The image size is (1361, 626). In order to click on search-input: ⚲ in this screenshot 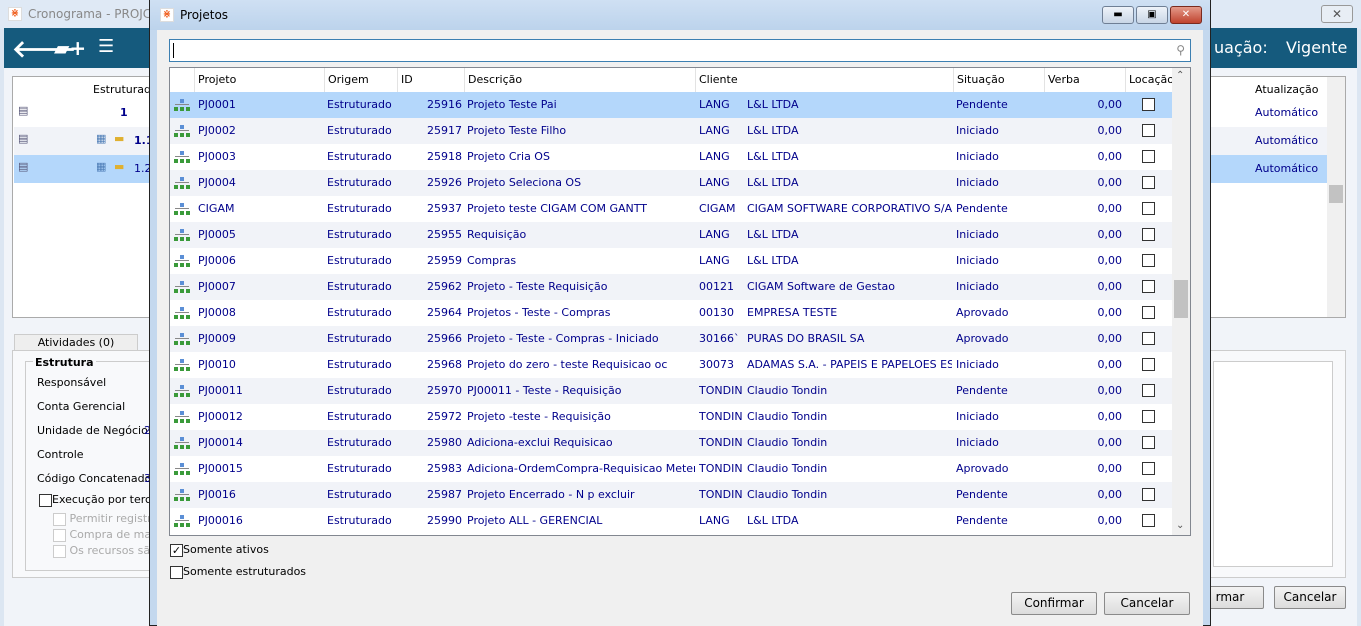, I will do `click(680, 50)`.